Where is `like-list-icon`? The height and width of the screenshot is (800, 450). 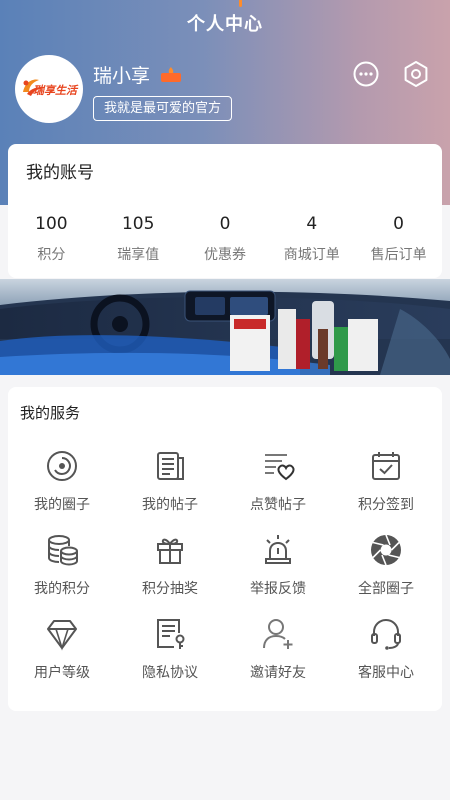 like-list-icon is located at coordinates (280, 467).